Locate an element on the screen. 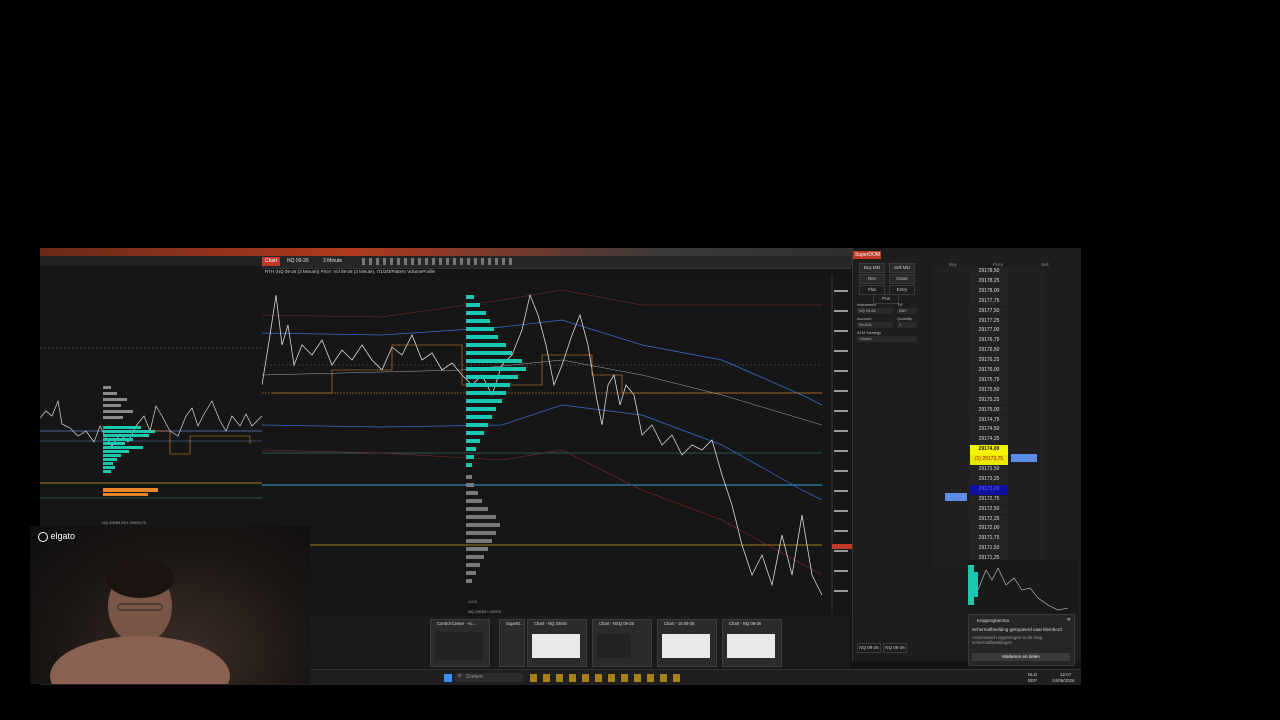  left-chart-titlebar is located at coordinates (151, 261).